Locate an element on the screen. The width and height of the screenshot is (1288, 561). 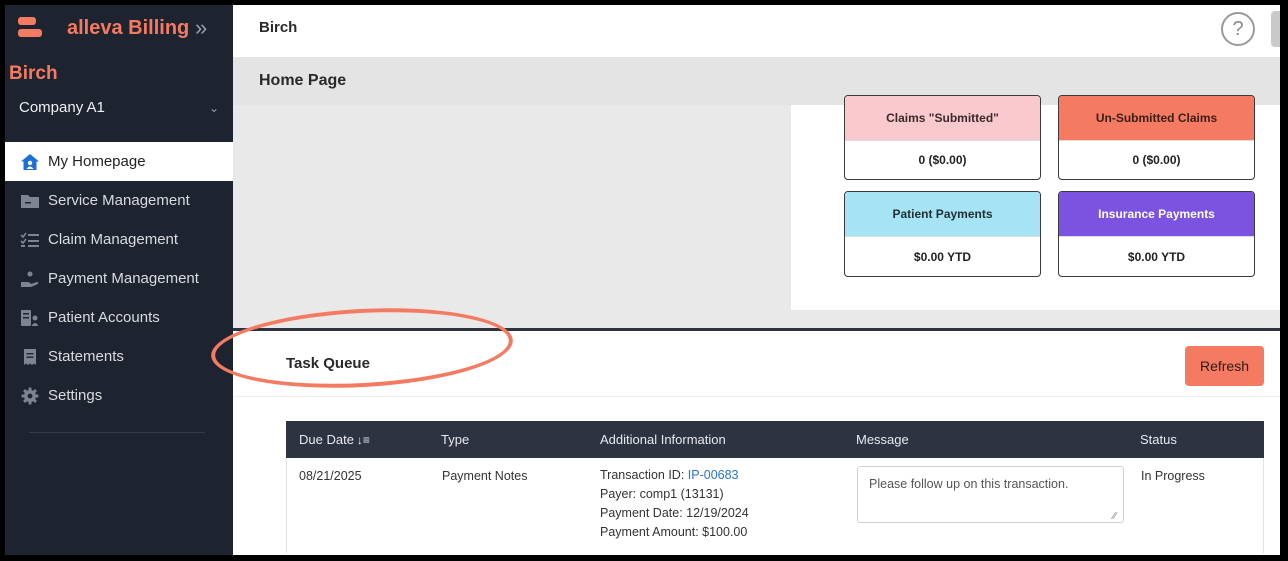
unsubmitted-claims-card: Un-Submitted Claims 0 ($0.00) is located at coordinates (1156, 137).